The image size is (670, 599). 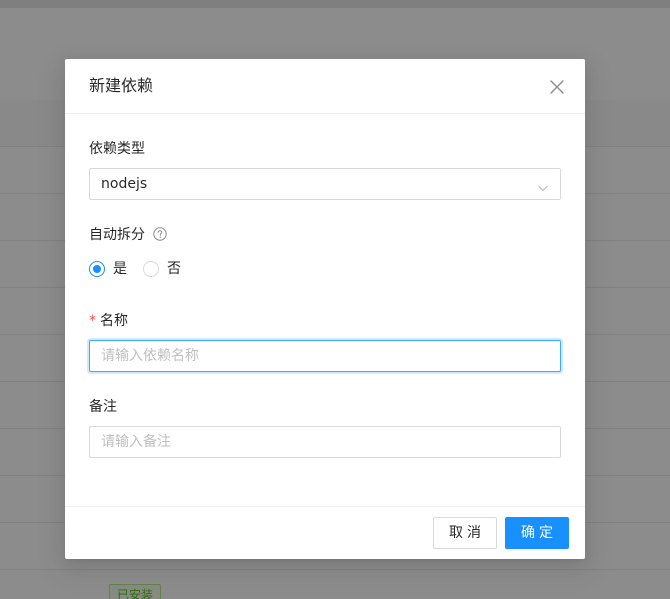 I want to click on ok-button: 确定, so click(x=537, y=533).